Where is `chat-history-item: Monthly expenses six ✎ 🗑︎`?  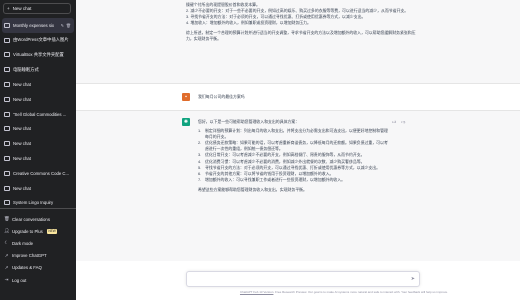
chat-history-item: Monthly expenses six ✎ 🗑︎ is located at coordinates (38, 25).